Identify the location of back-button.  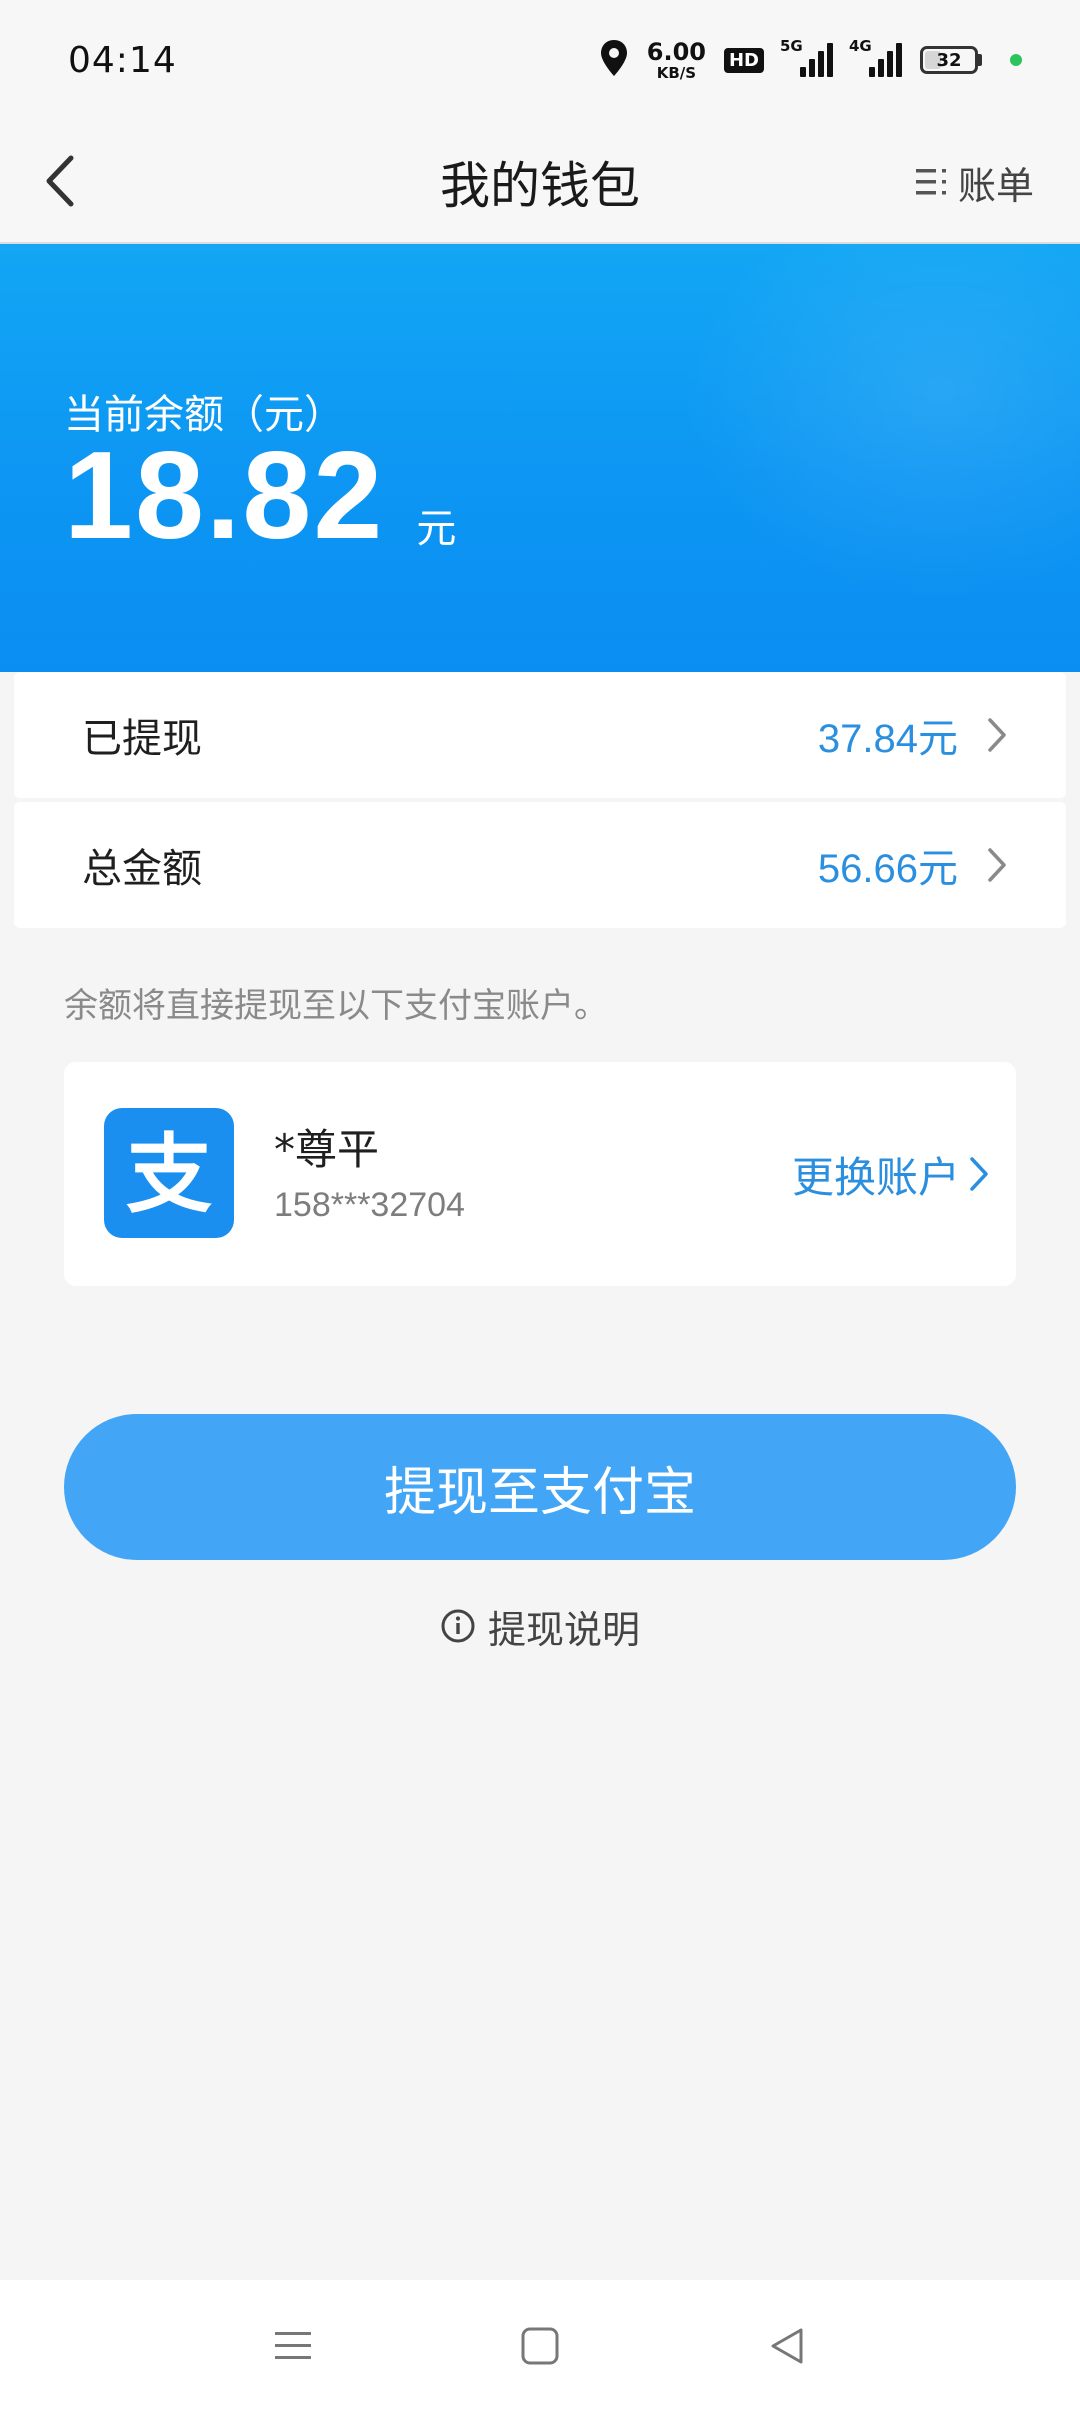
(60, 181).